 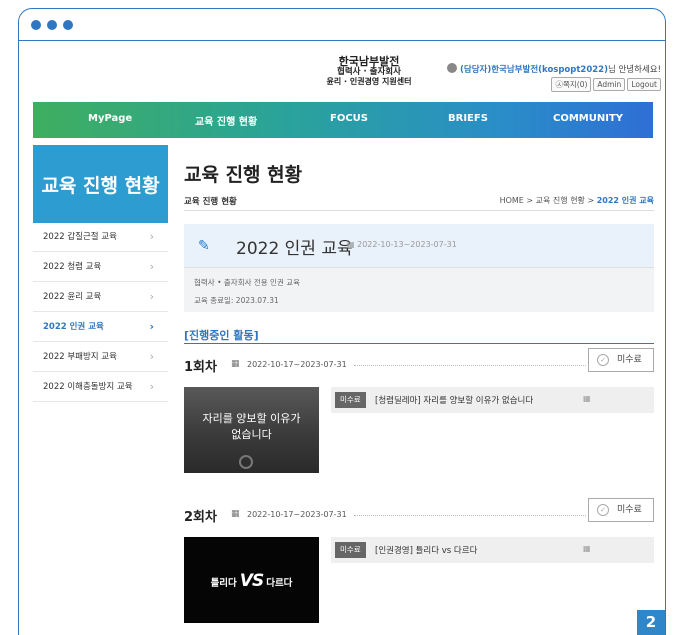 I want to click on user-greeting: (담당자)한국남부발전(kospopt2022)님 안녕하세요!, so click(x=553, y=69).